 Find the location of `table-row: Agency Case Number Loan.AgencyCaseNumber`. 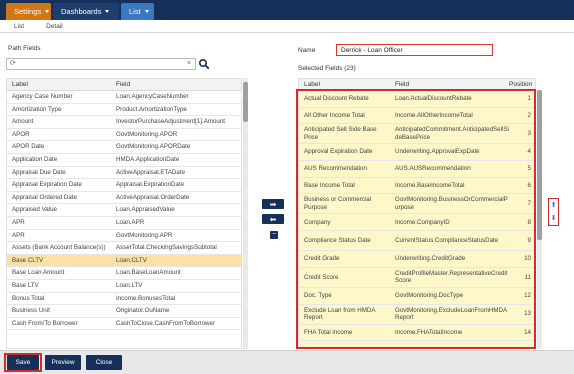

table-row: Agency Case Number Loan.AgencyCaseNumber is located at coordinates (124, 97).